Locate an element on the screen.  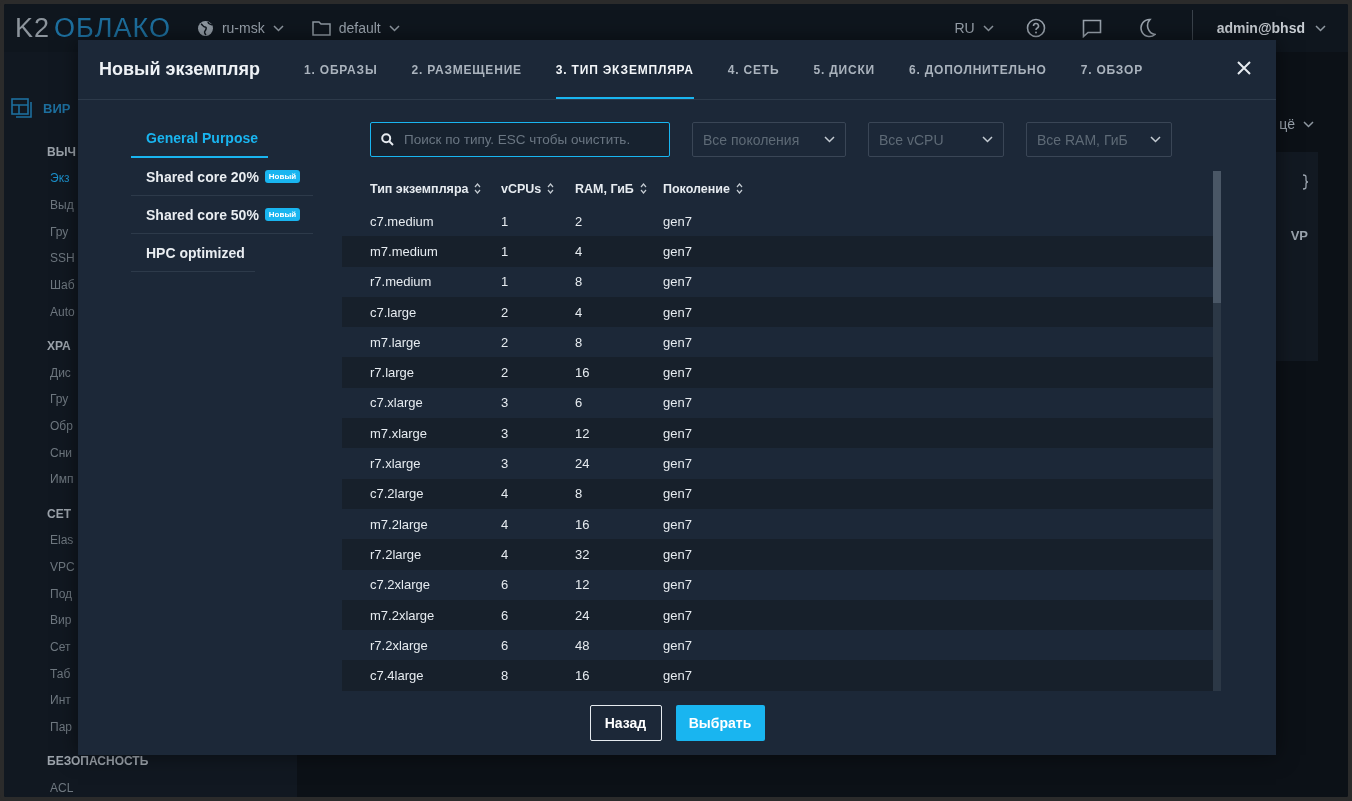
sidebar-item: SSH is located at coordinates (62, 259).